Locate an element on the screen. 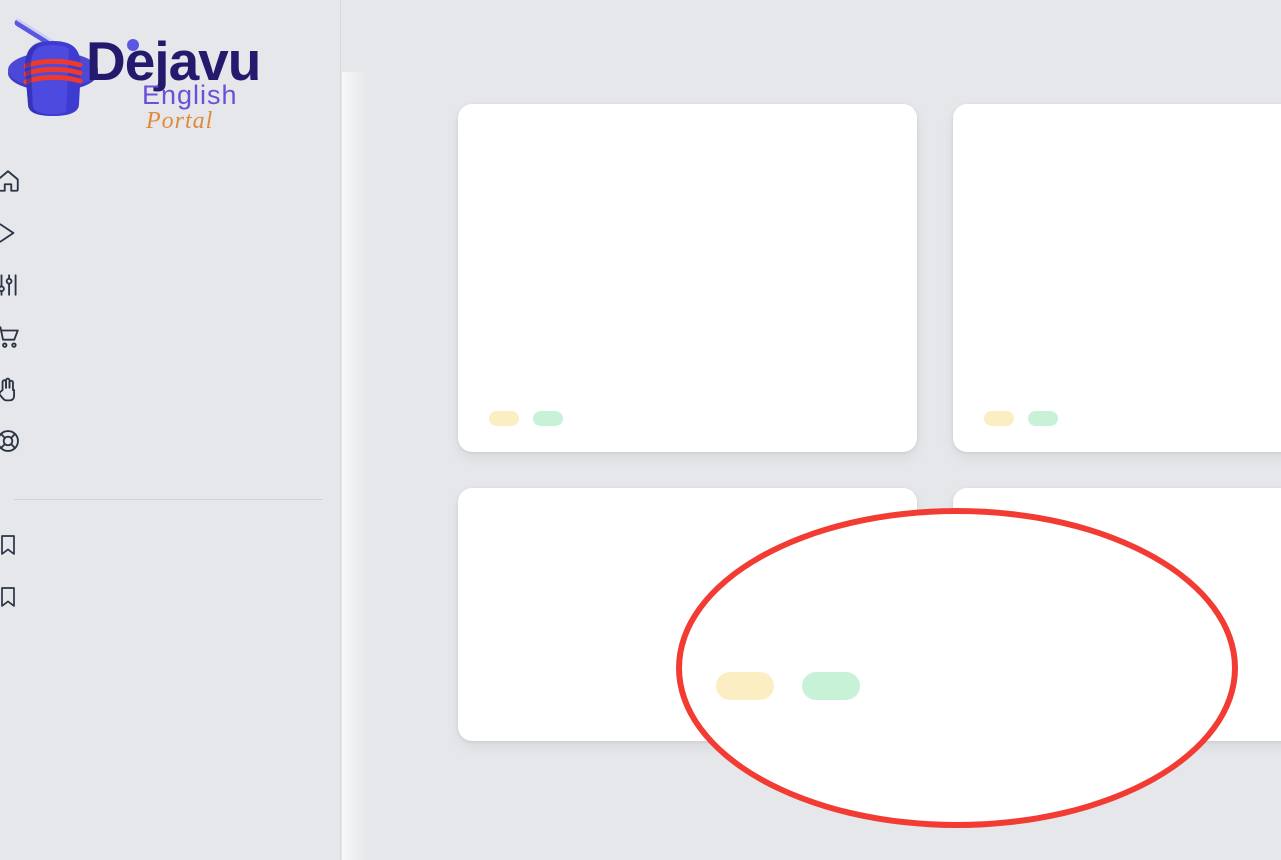 The image size is (1281, 860). sidebar-section-divider is located at coordinates (168, 499).